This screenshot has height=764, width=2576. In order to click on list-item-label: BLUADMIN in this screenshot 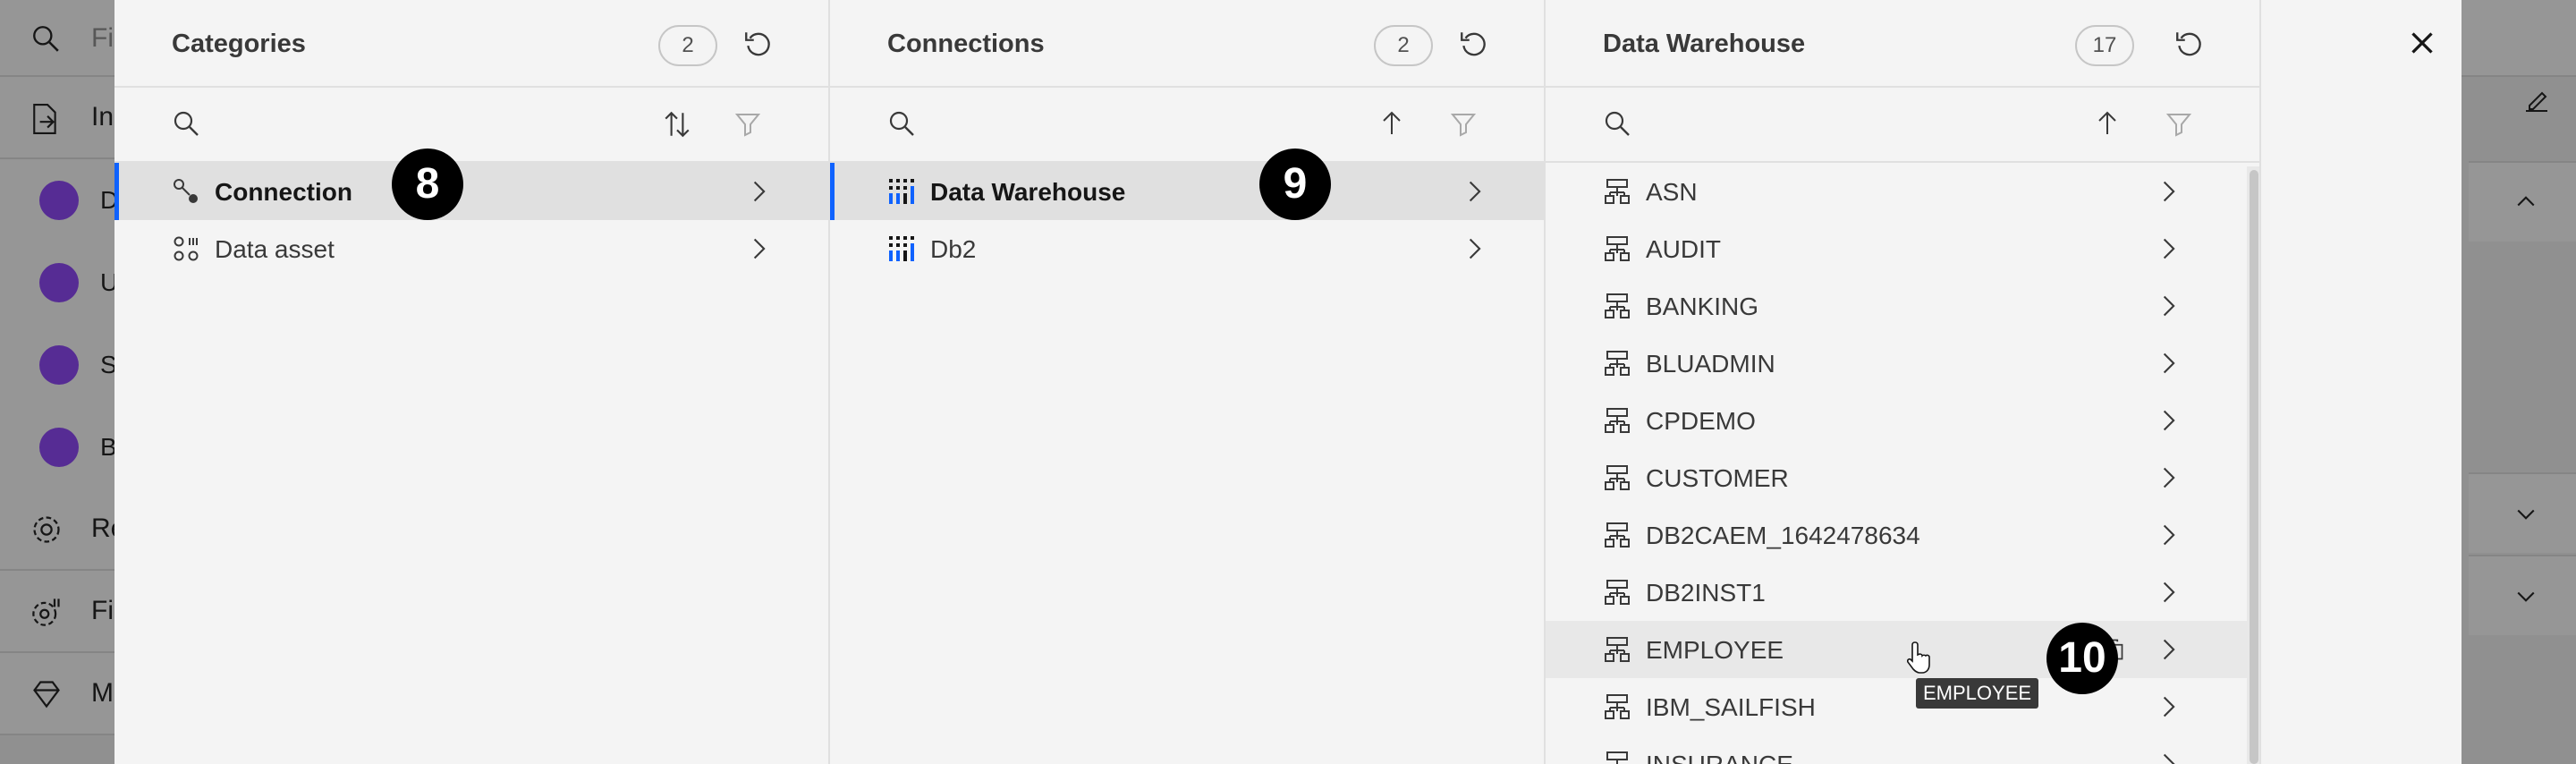, I will do `click(1710, 364)`.